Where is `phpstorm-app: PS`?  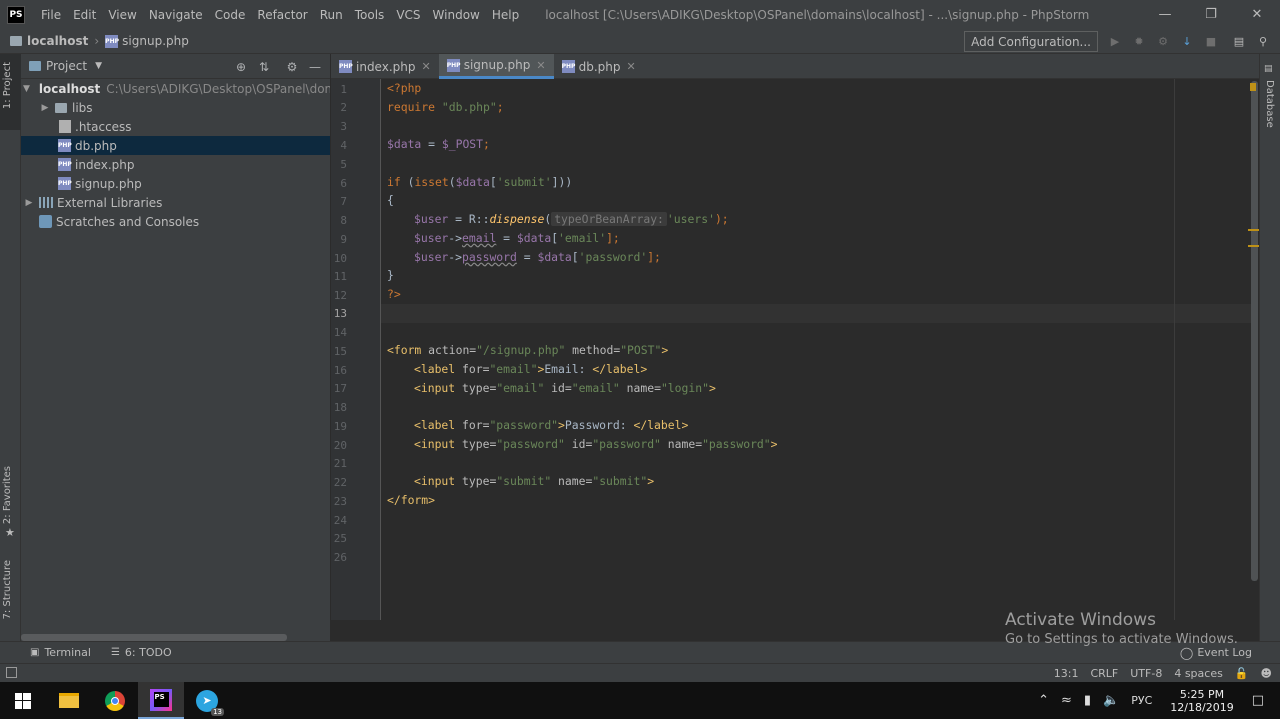 phpstorm-app: PS is located at coordinates (161, 700).